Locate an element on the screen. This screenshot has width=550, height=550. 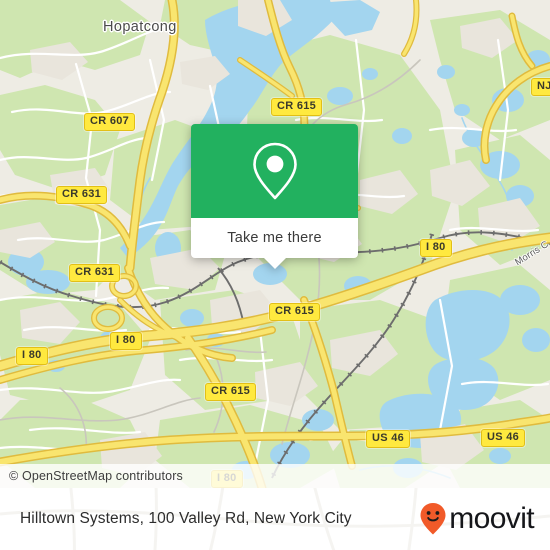
moovit-logo: moovit is located at coordinates (477, 519).